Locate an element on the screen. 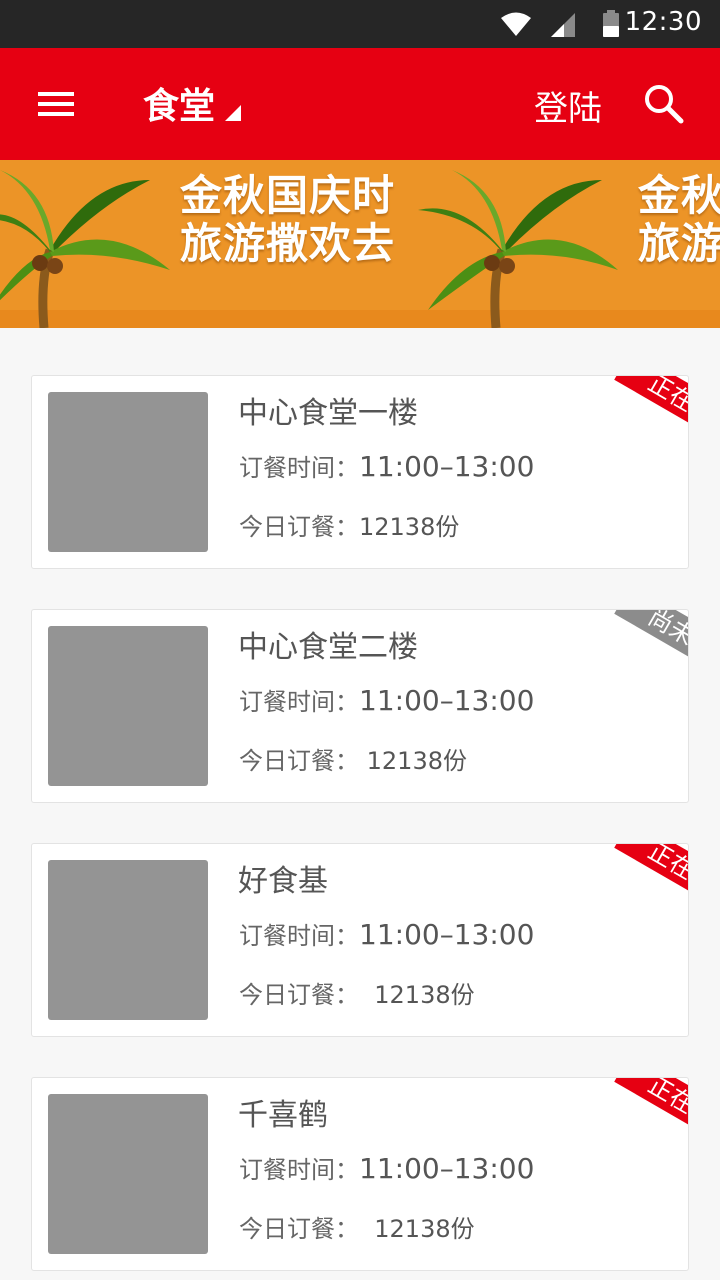 The height and width of the screenshot is (1280, 720). banner-text: 金秋国庆时 旅游撒欢去 is located at coordinates (287, 220).